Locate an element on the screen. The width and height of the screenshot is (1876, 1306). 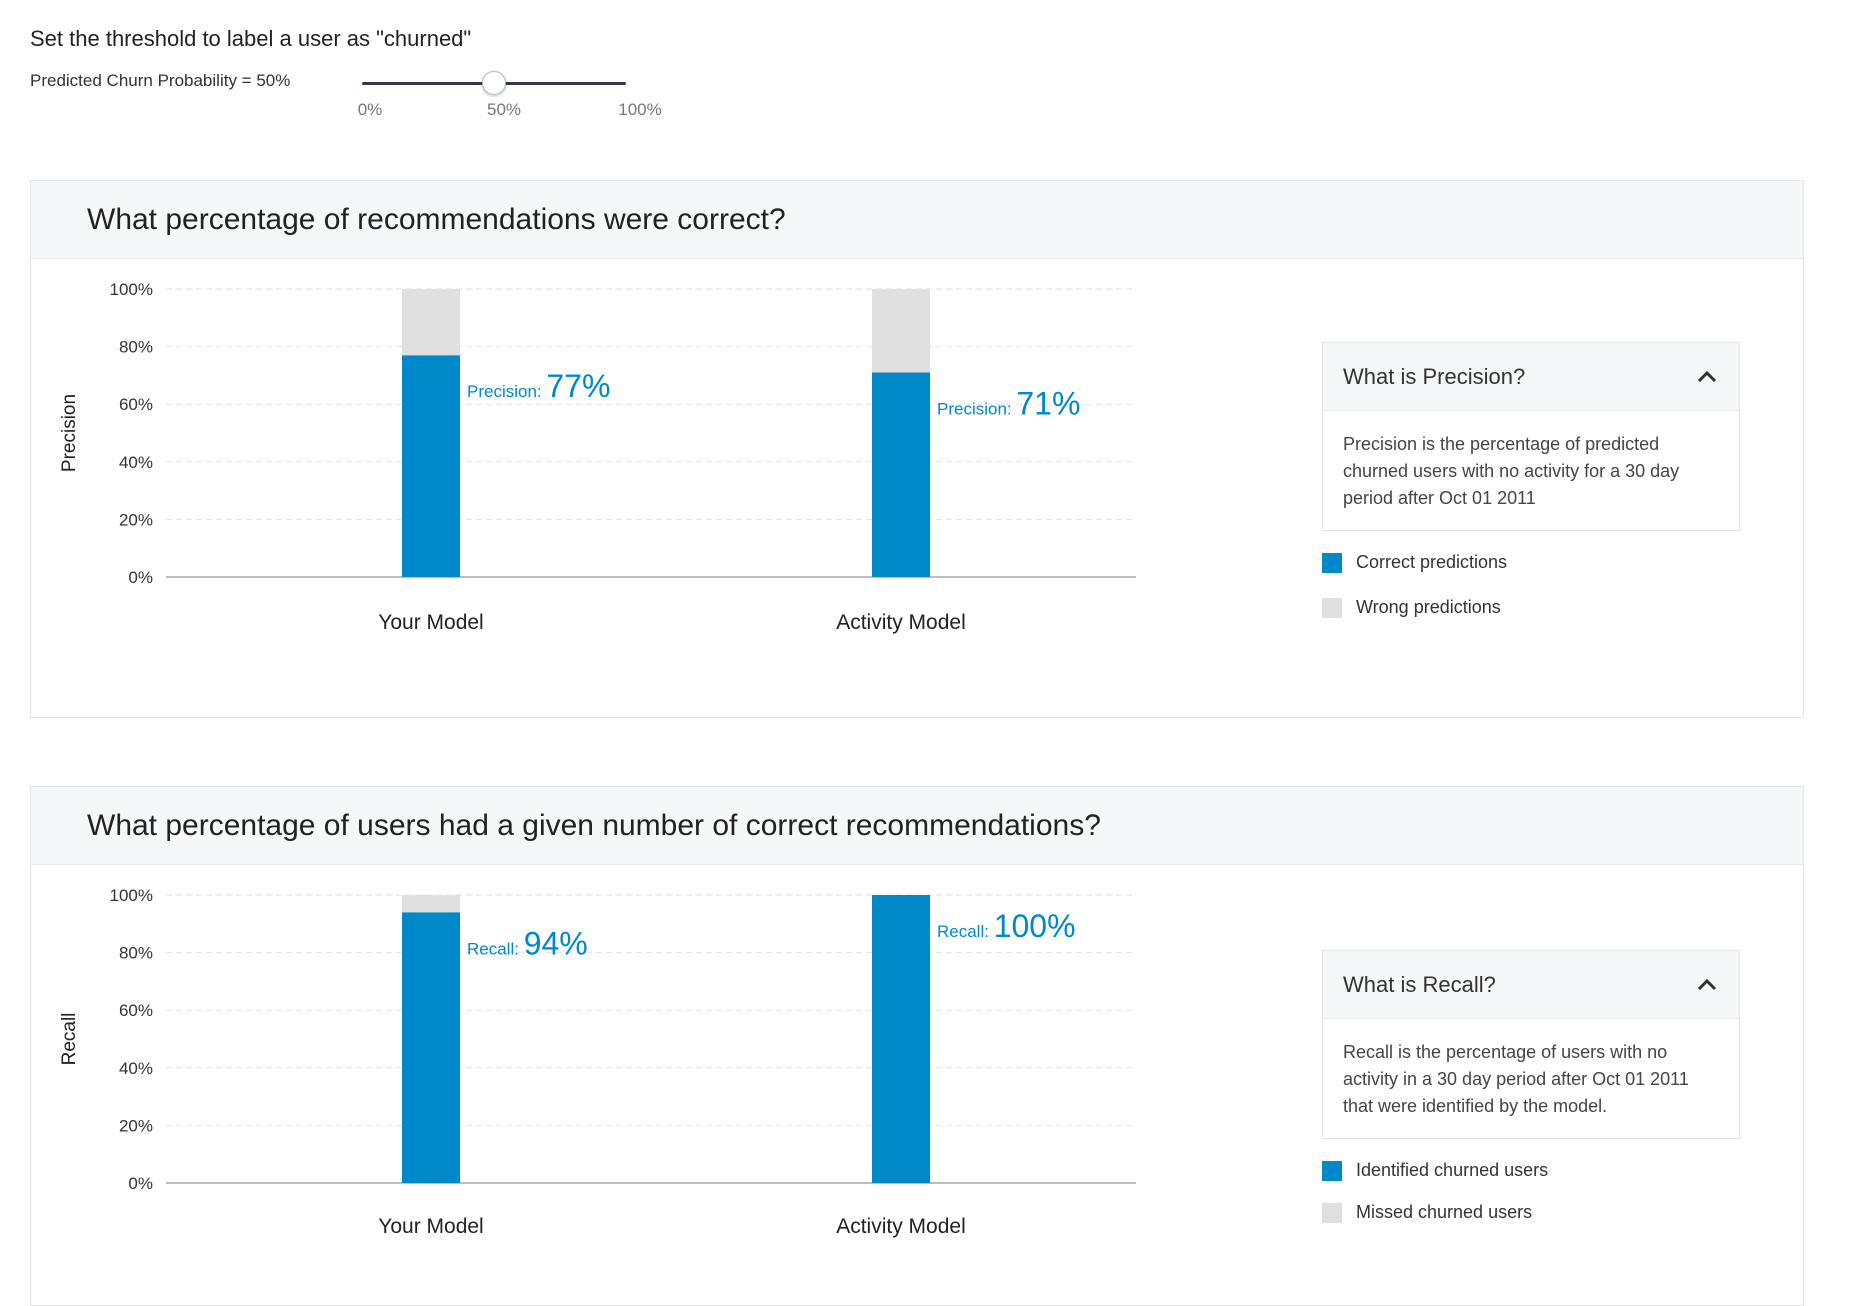
threshold-slider is located at coordinates (494, 84).